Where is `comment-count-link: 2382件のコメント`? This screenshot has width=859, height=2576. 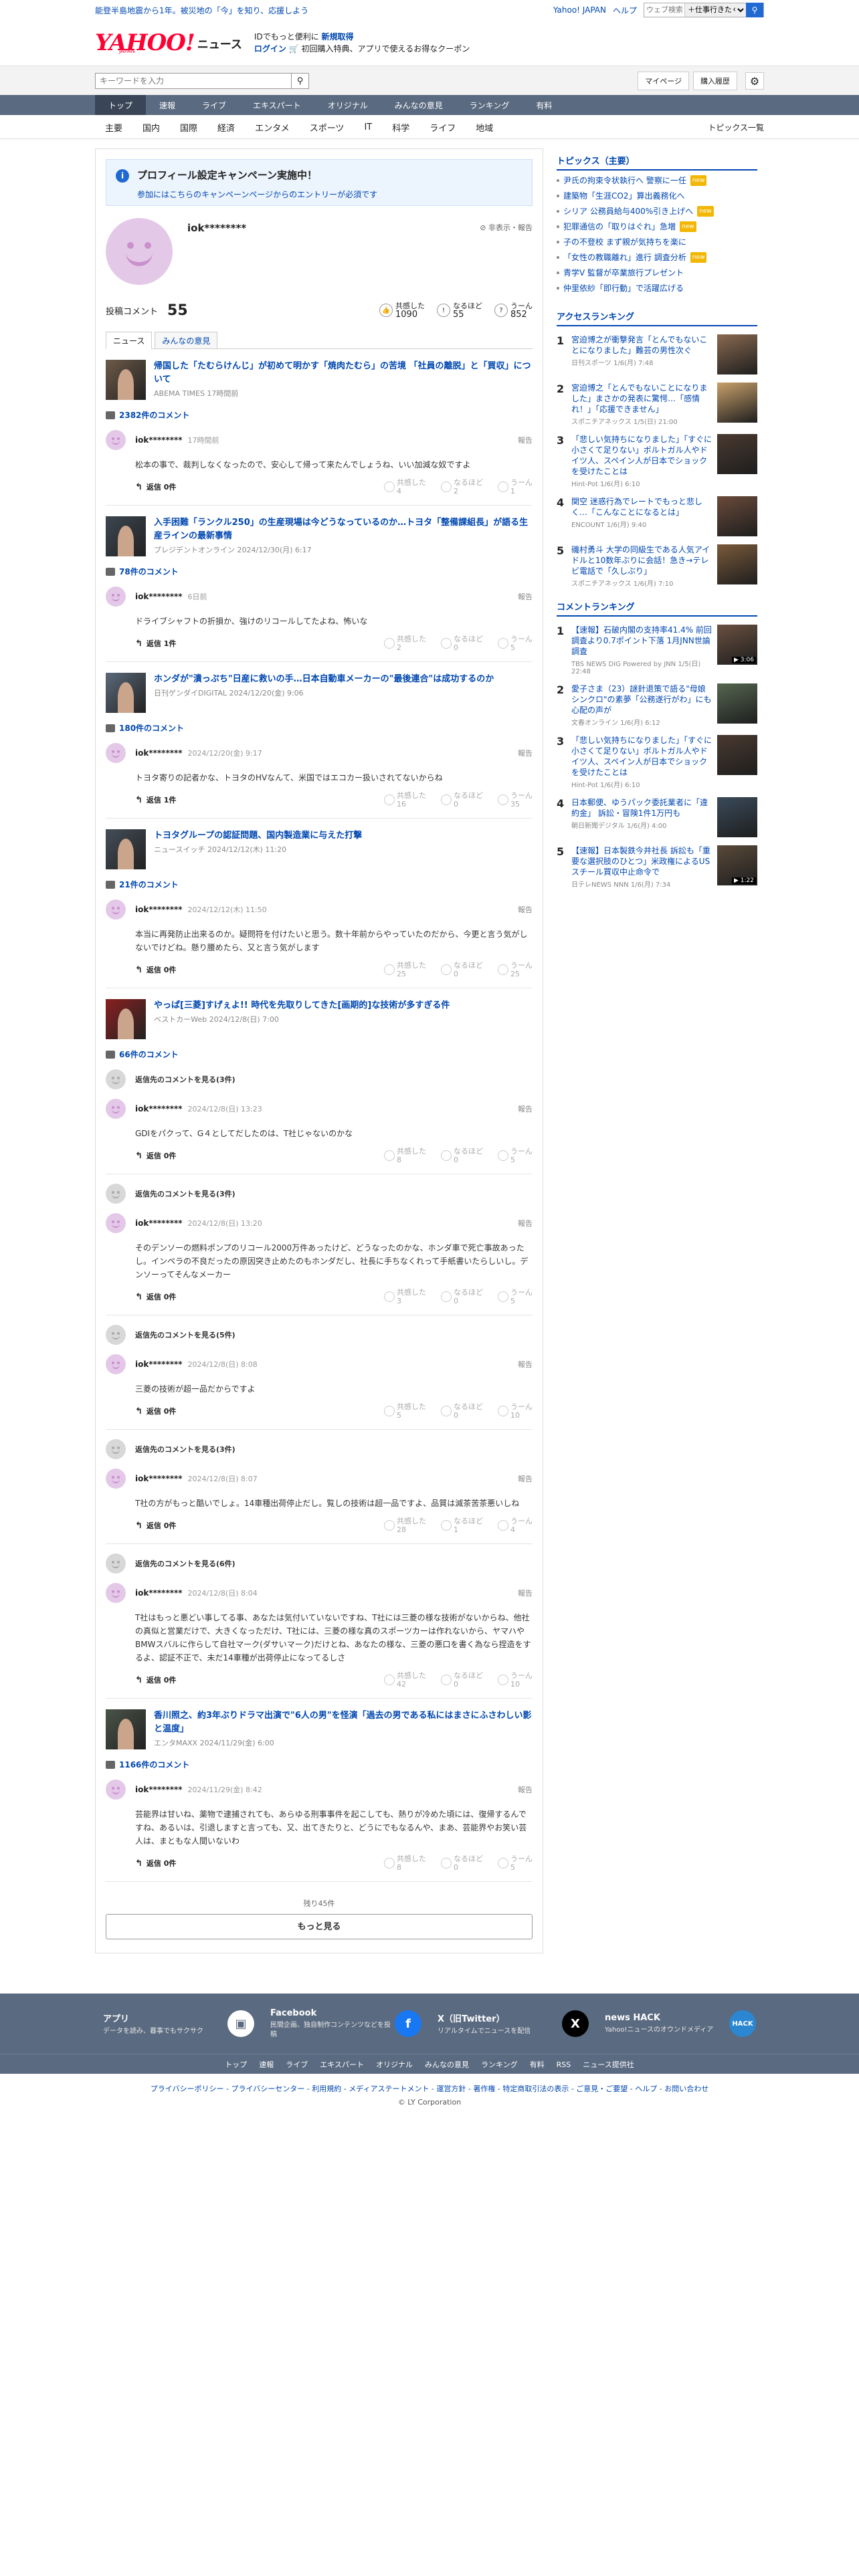 comment-count-link: 2382件のコメント is located at coordinates (319, 415).